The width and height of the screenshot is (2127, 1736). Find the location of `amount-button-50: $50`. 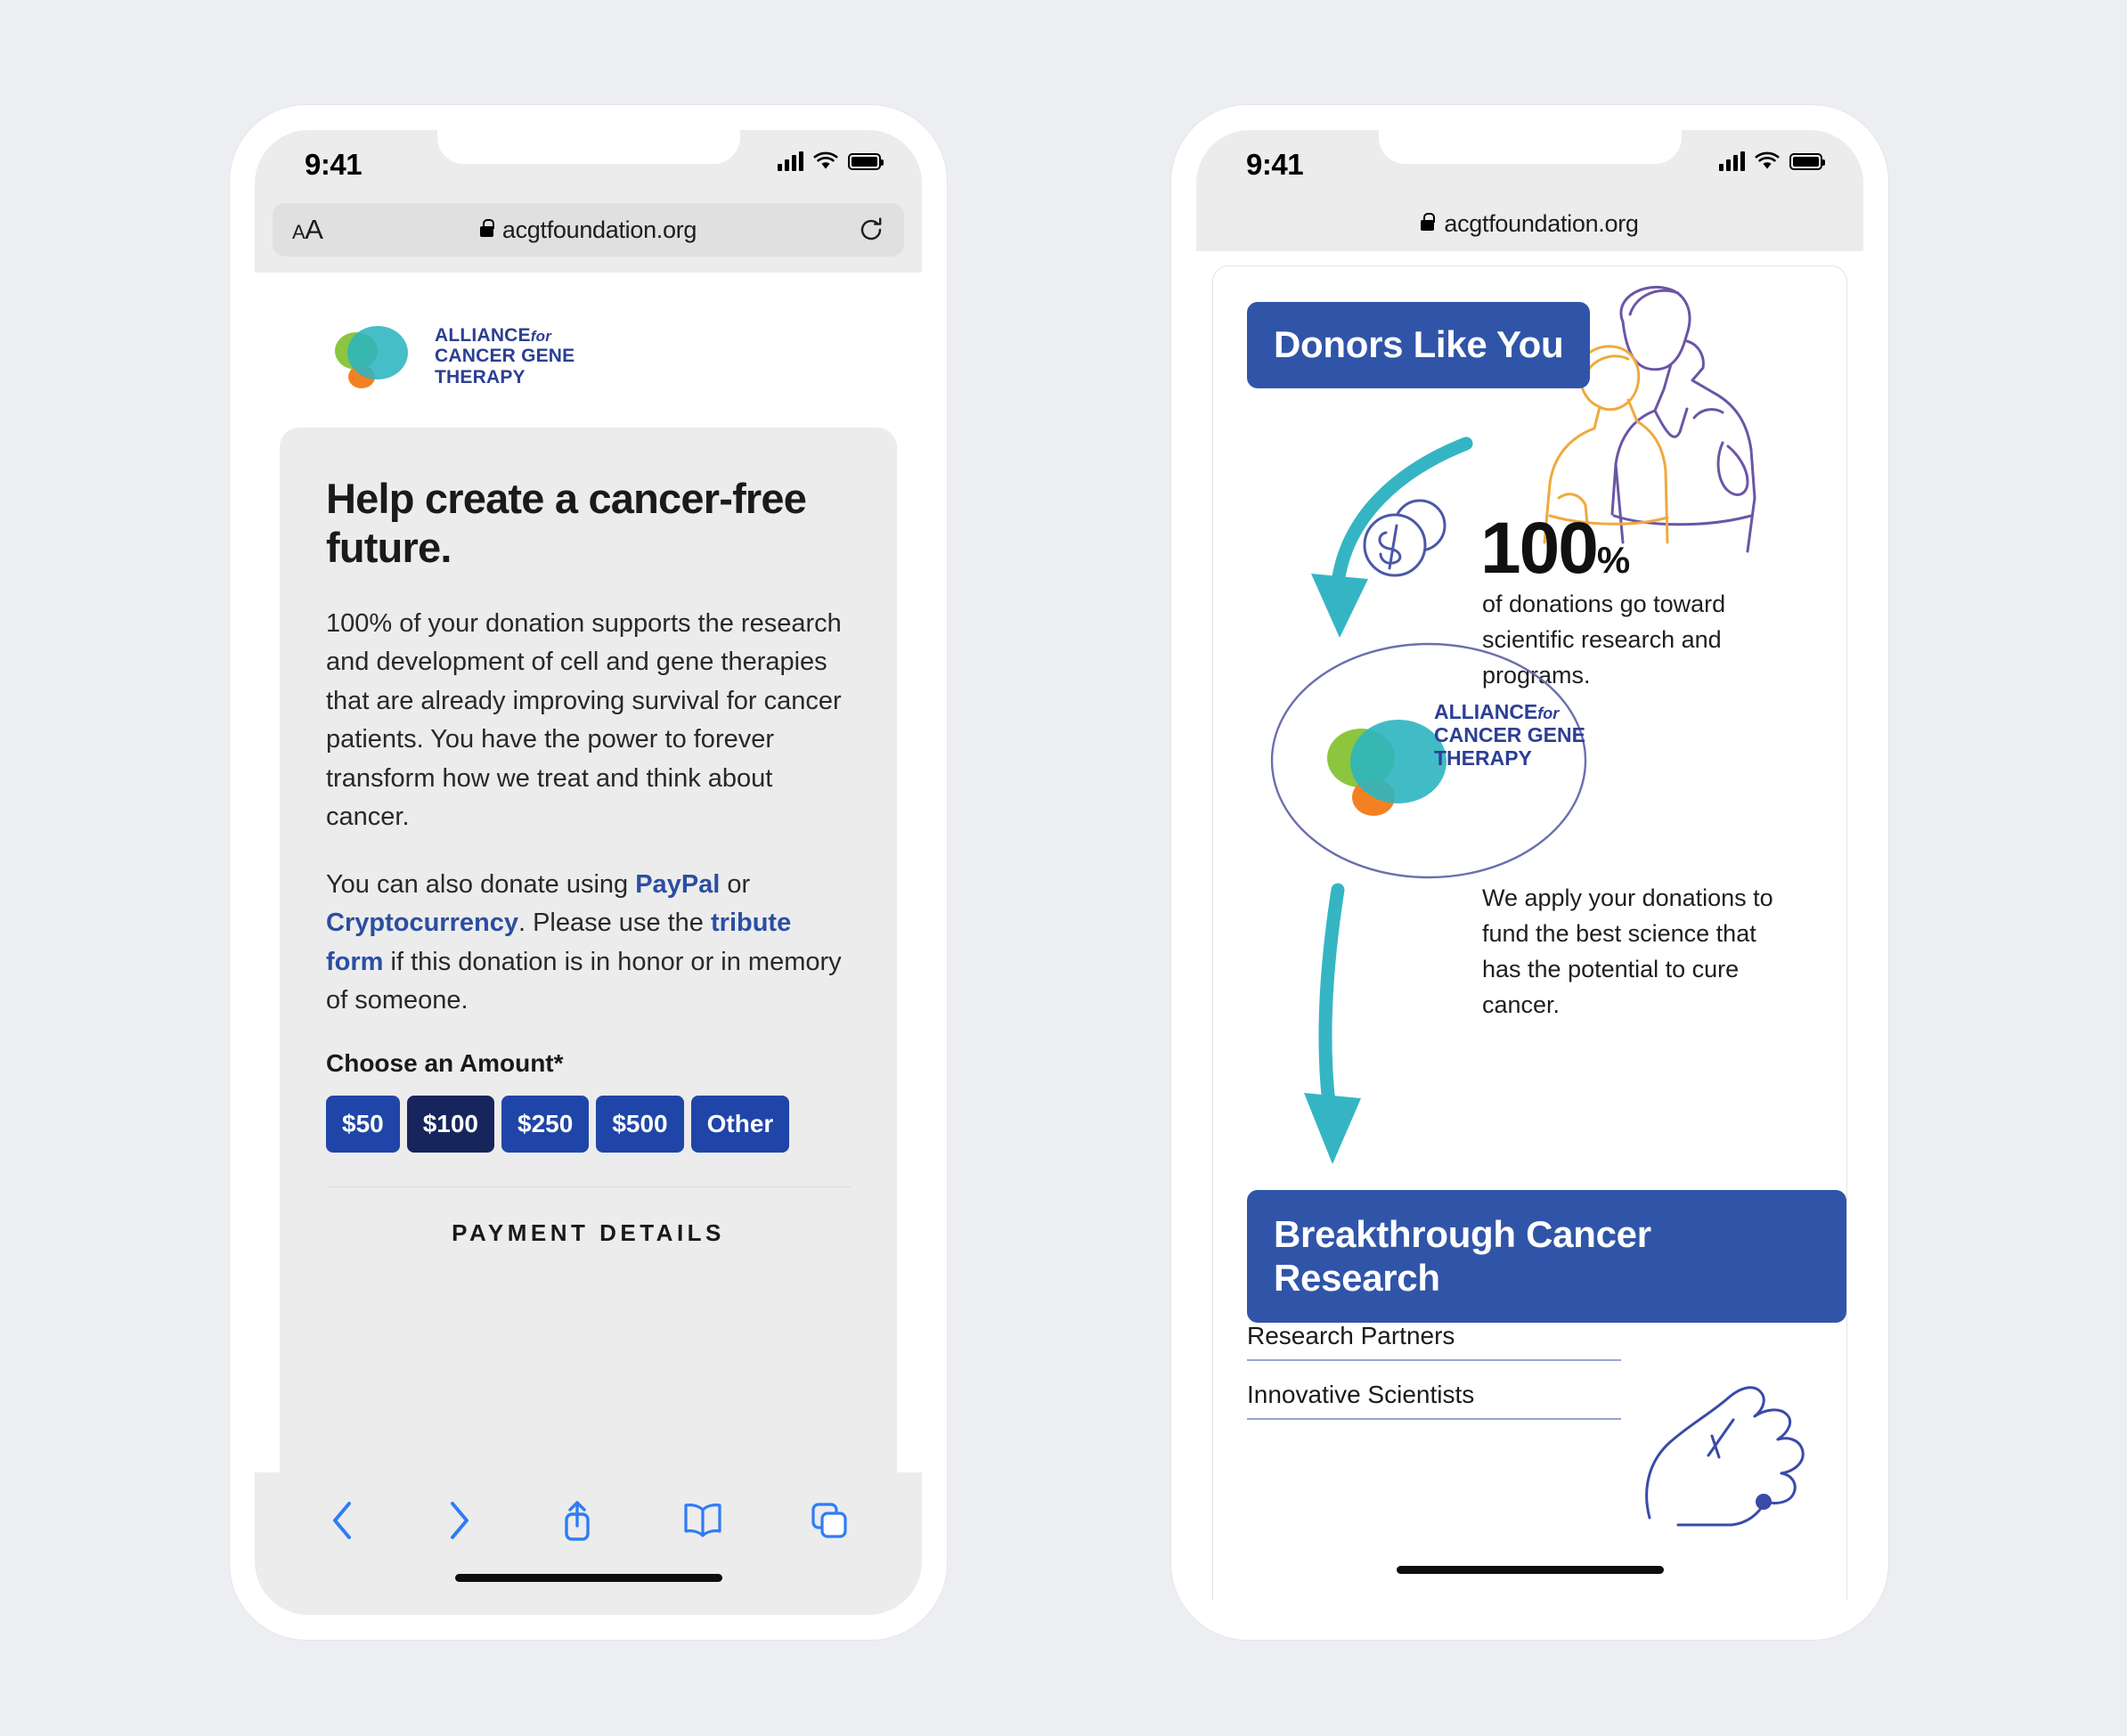

amount-button-50: $50 is located at coordinates (363, 1124).